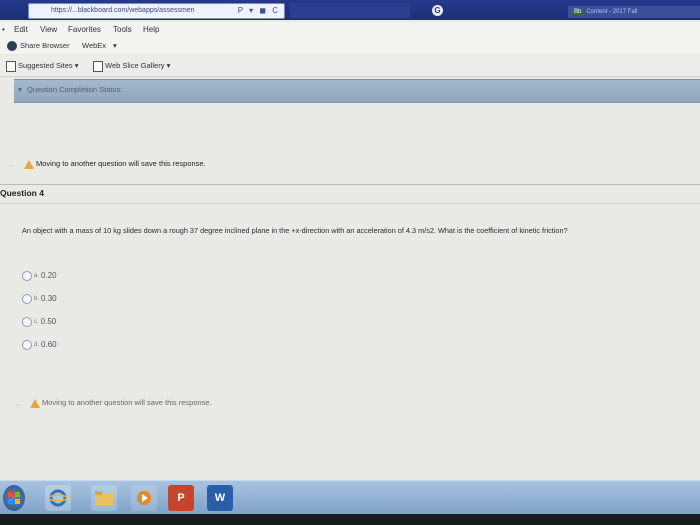  What do you see at coordinates (20, 89) in the screenshot?
I see `chevron-down-icon: ▾` at bounding box center [20, 89].